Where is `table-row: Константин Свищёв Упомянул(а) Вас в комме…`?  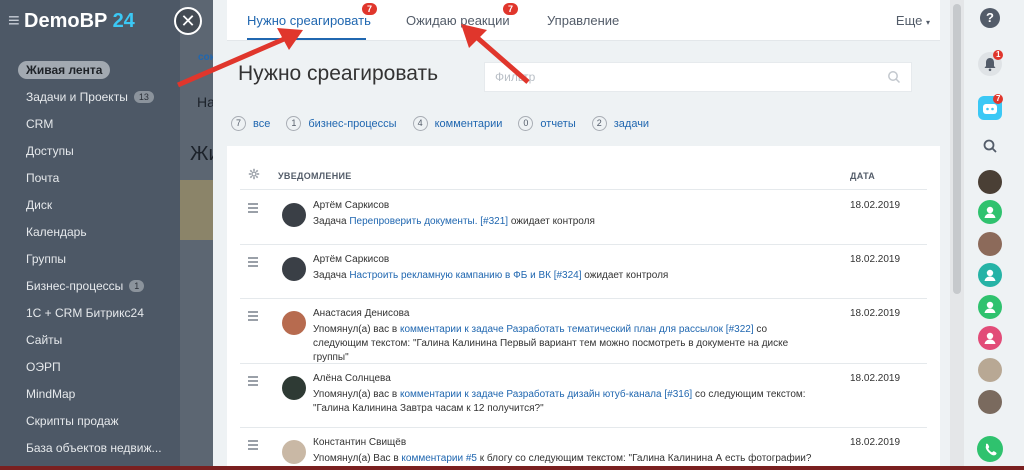 table-row: Константин Свищёв Упомянул(а) Вас в комме… is located at coordinates (583, 449).